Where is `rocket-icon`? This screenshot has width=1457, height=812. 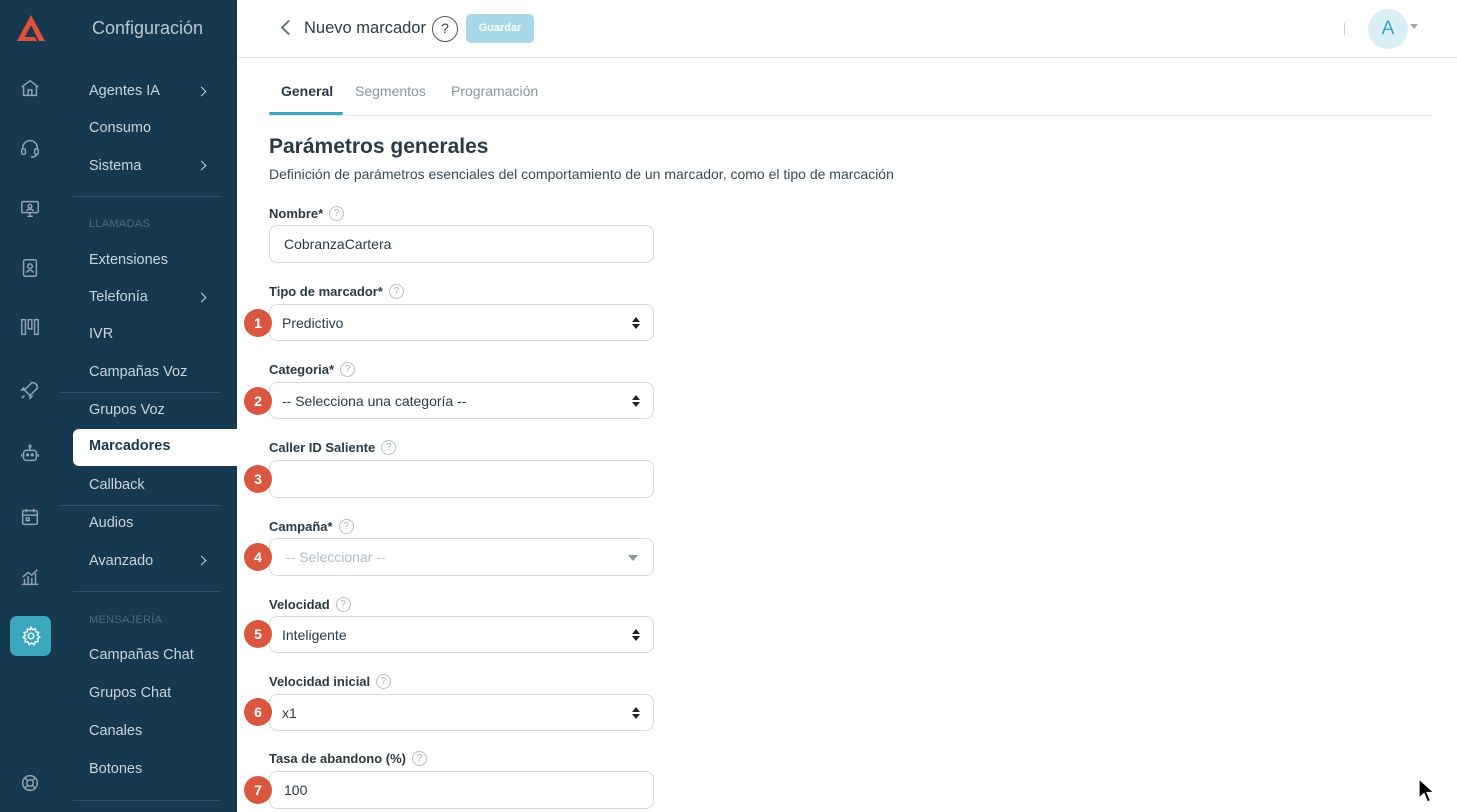
rocket-icon is located at coordinates (30, 390).